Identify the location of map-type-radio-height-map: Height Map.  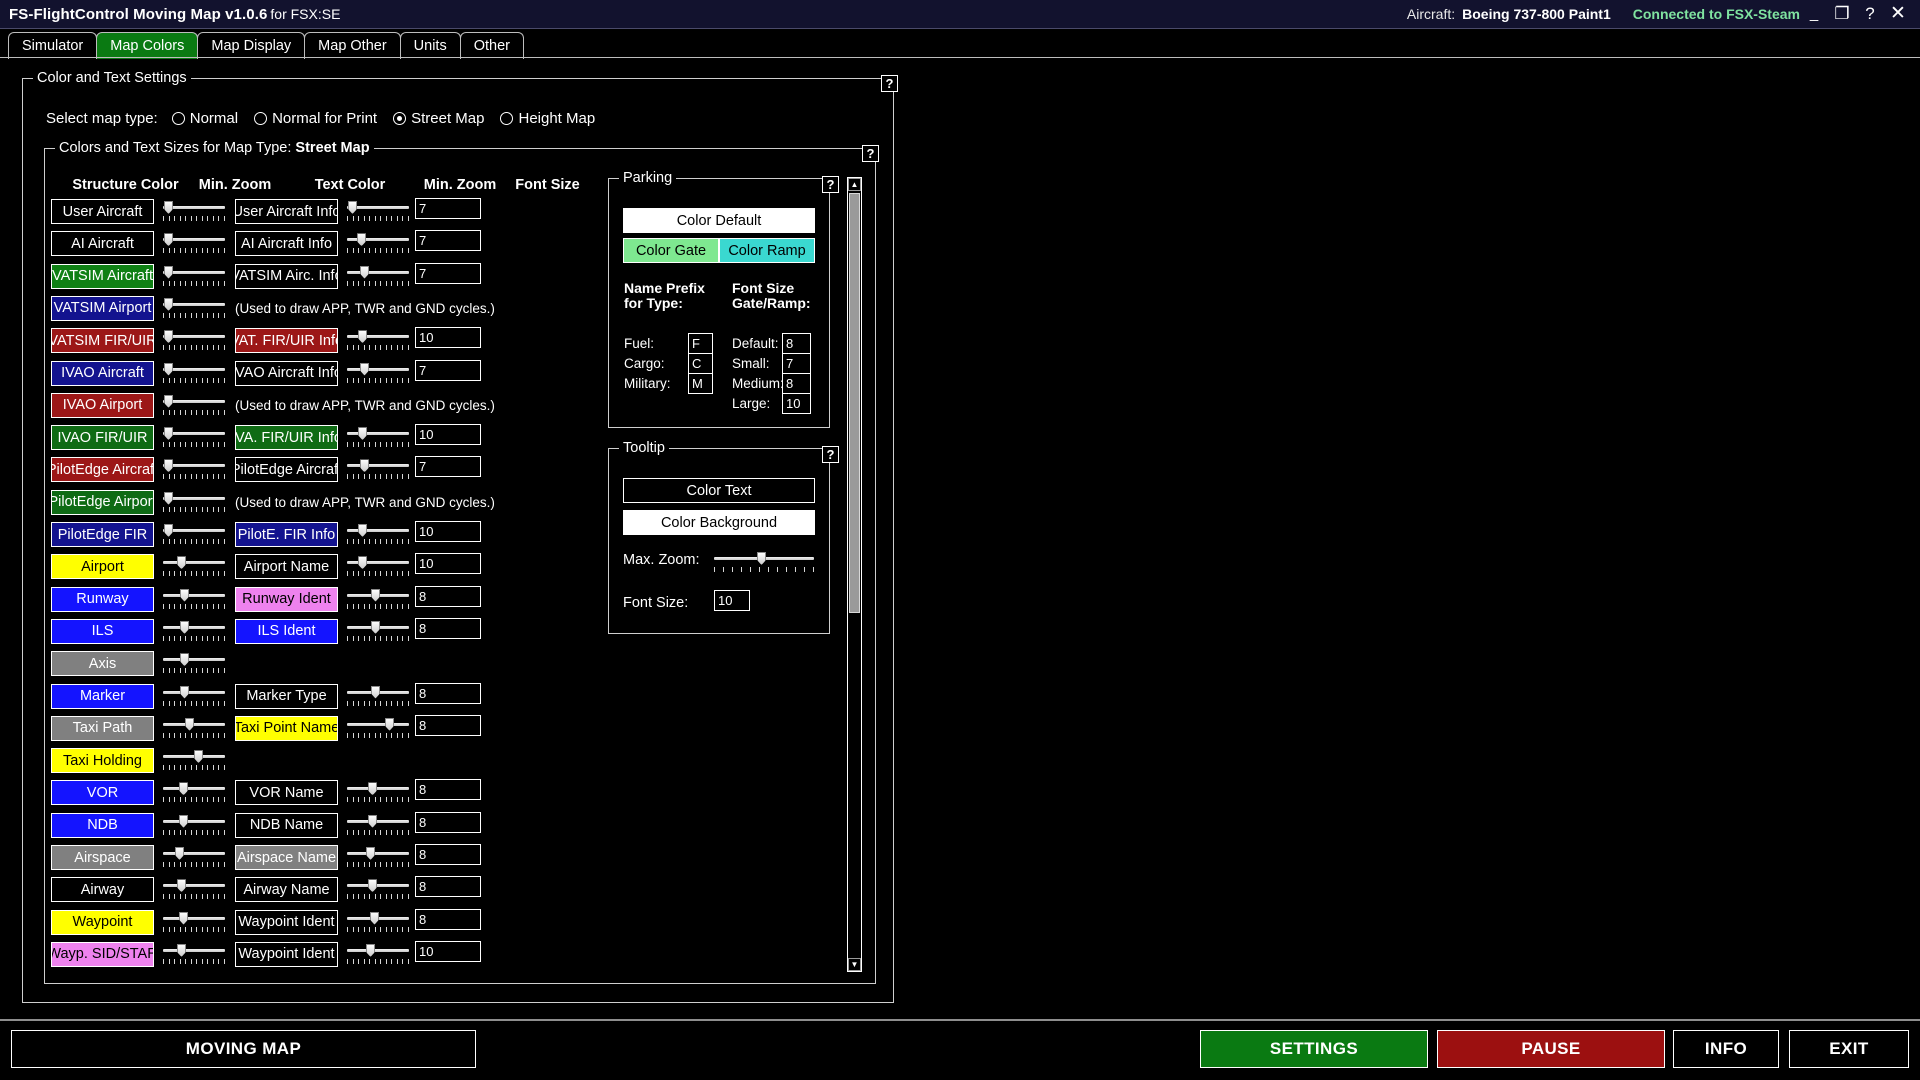
(547, 118).